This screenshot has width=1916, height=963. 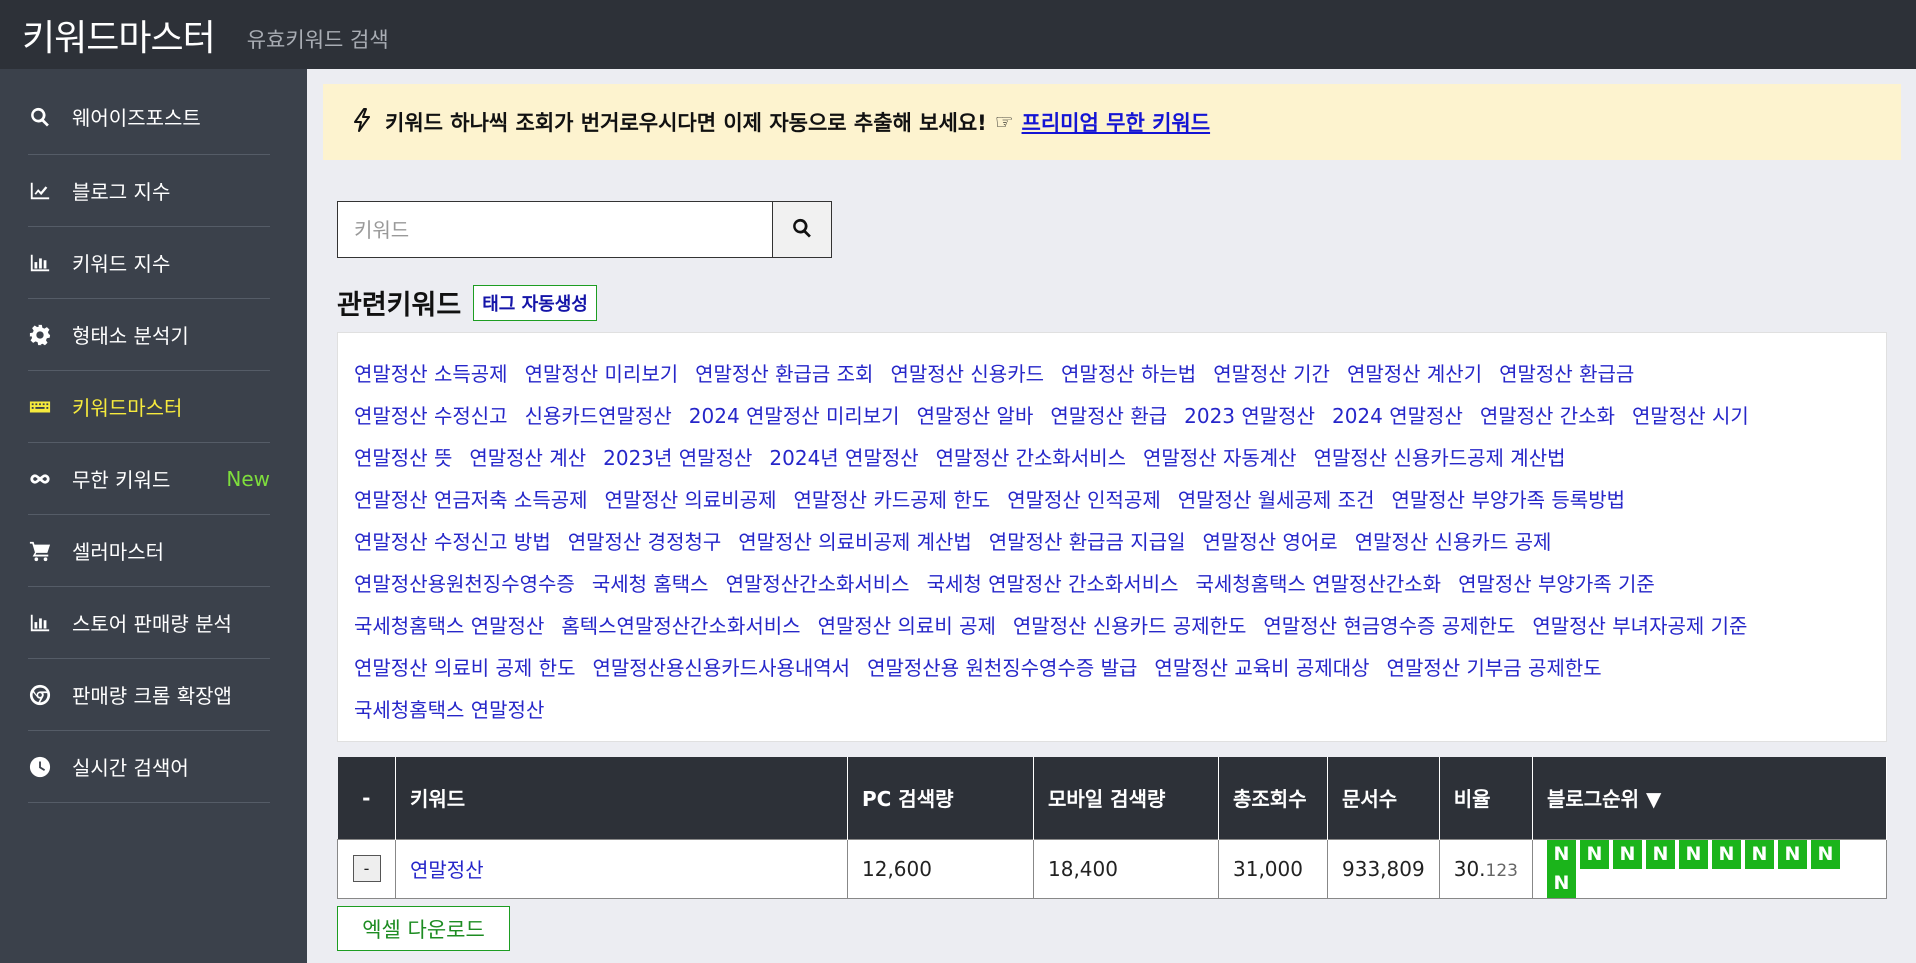 I want to click on related-keyword: 연말정산 간소화, so click(x=1547, y=414).